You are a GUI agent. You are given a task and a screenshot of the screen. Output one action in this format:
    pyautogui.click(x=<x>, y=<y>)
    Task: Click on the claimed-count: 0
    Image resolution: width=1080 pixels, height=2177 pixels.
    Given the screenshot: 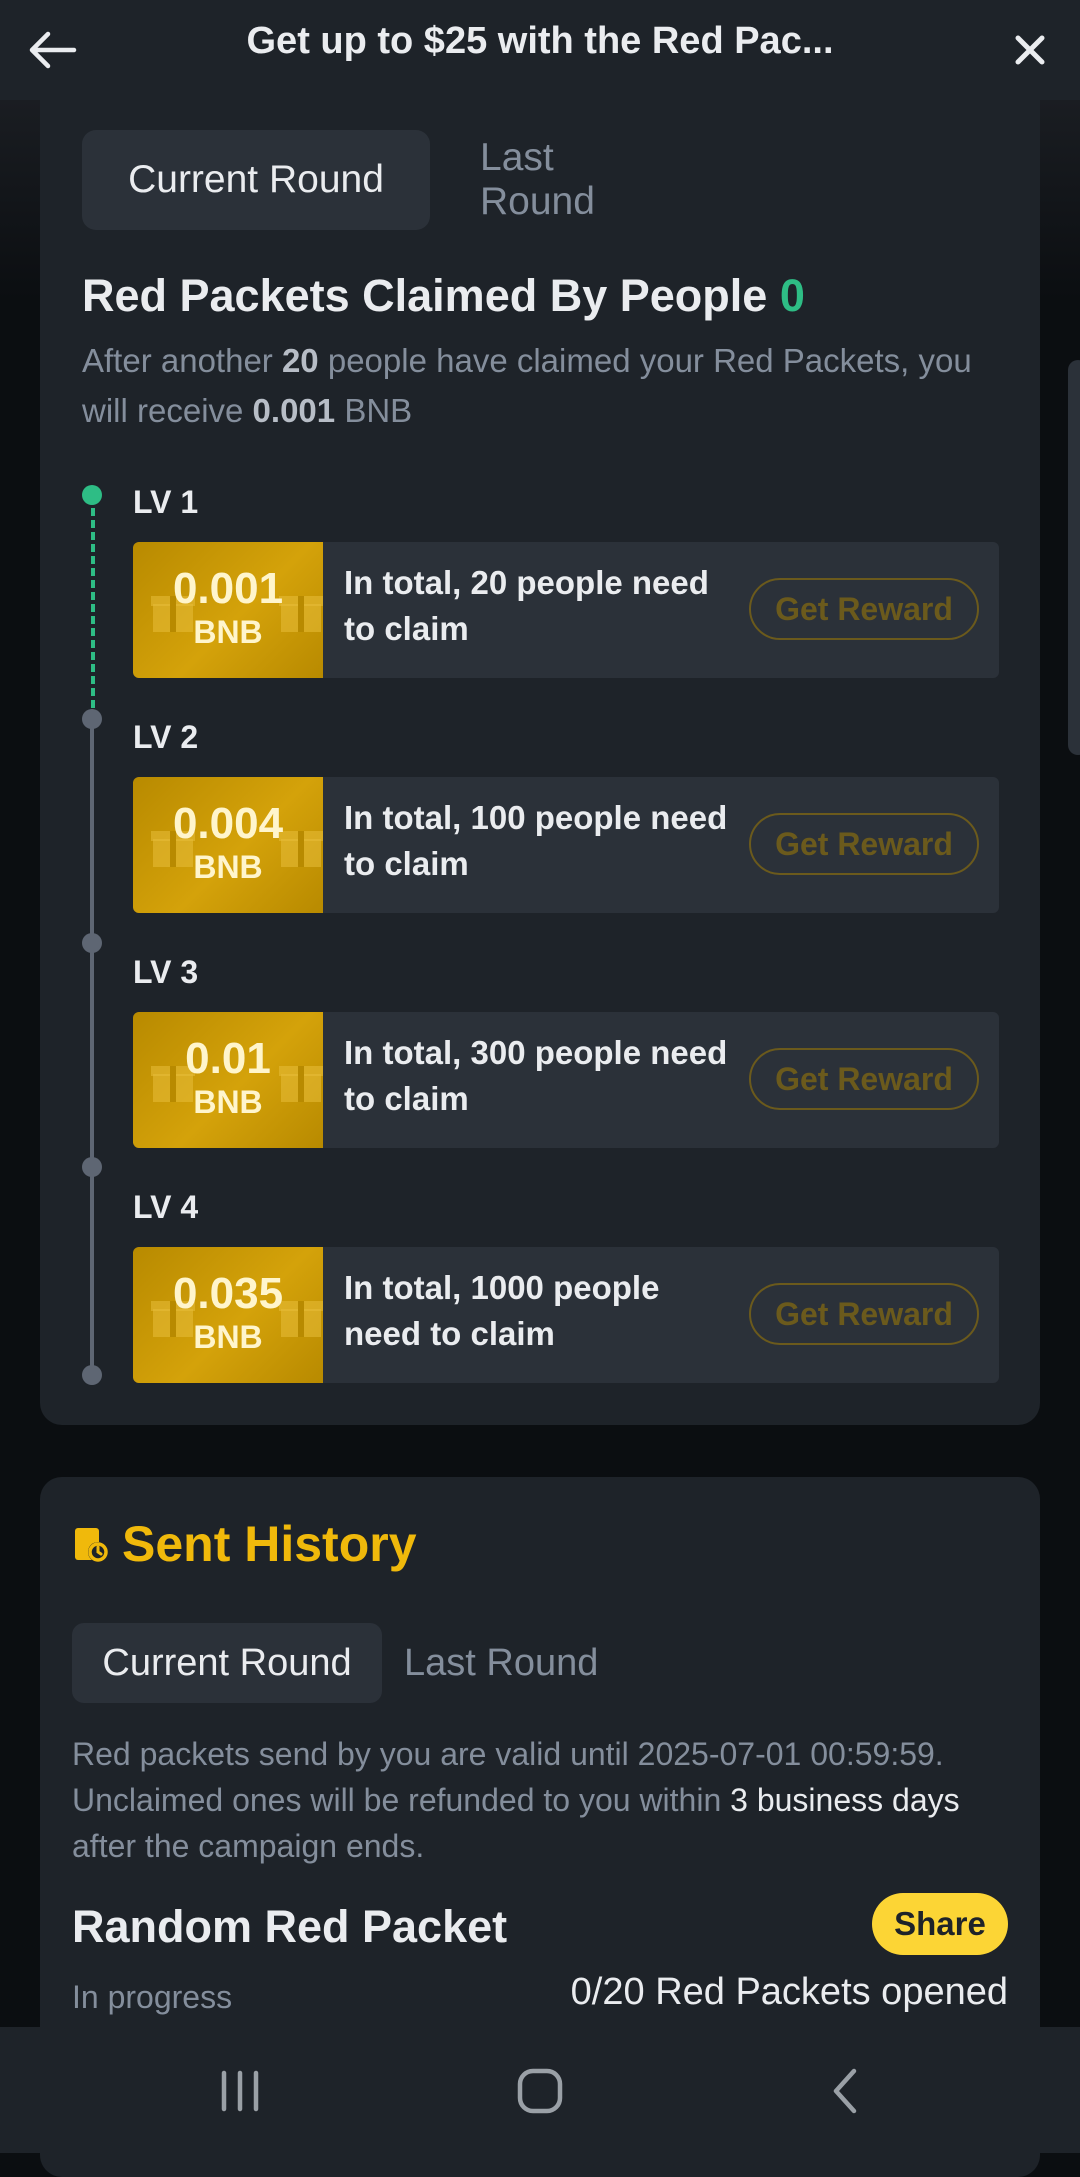 What is the action you would take?
    pyautogui.click(x=792, y=295)
    